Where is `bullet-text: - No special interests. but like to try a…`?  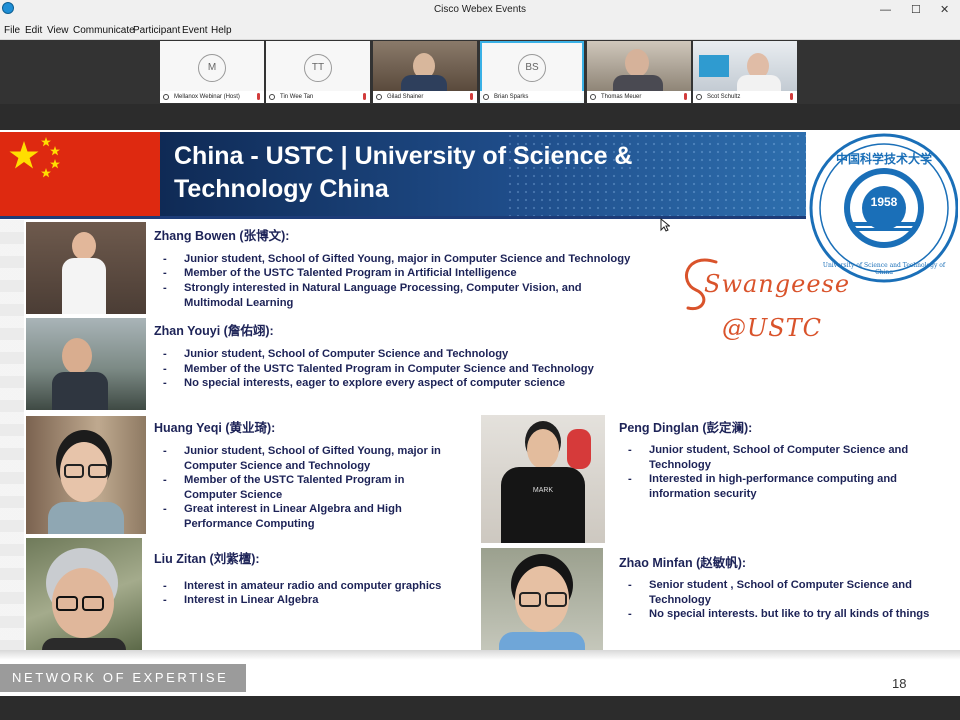 bullet-text: - No special interests. but like to try a… is located at coordinates (779, 614).